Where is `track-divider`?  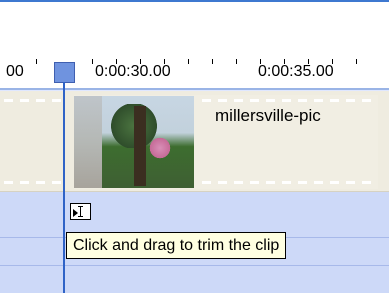
track-divider is located at coordinates (194, 265).